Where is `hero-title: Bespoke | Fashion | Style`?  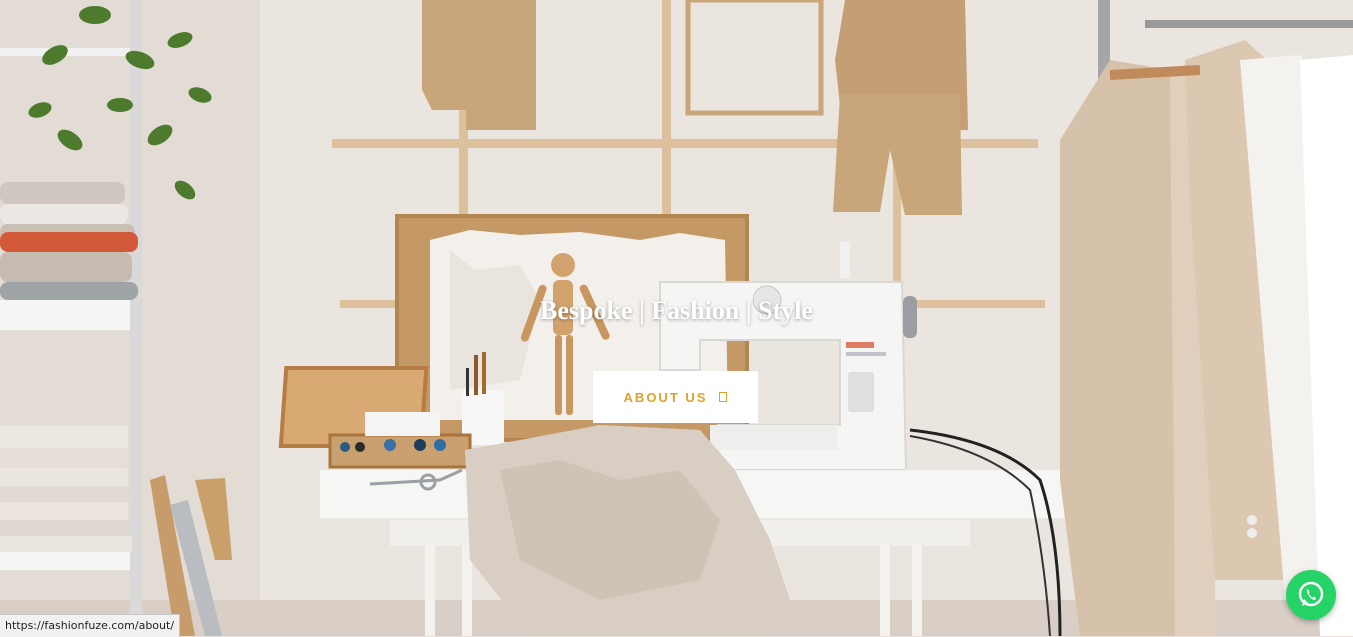
hero-title: Bespoke | Fashion | Style is located at coordinates (676, 310).